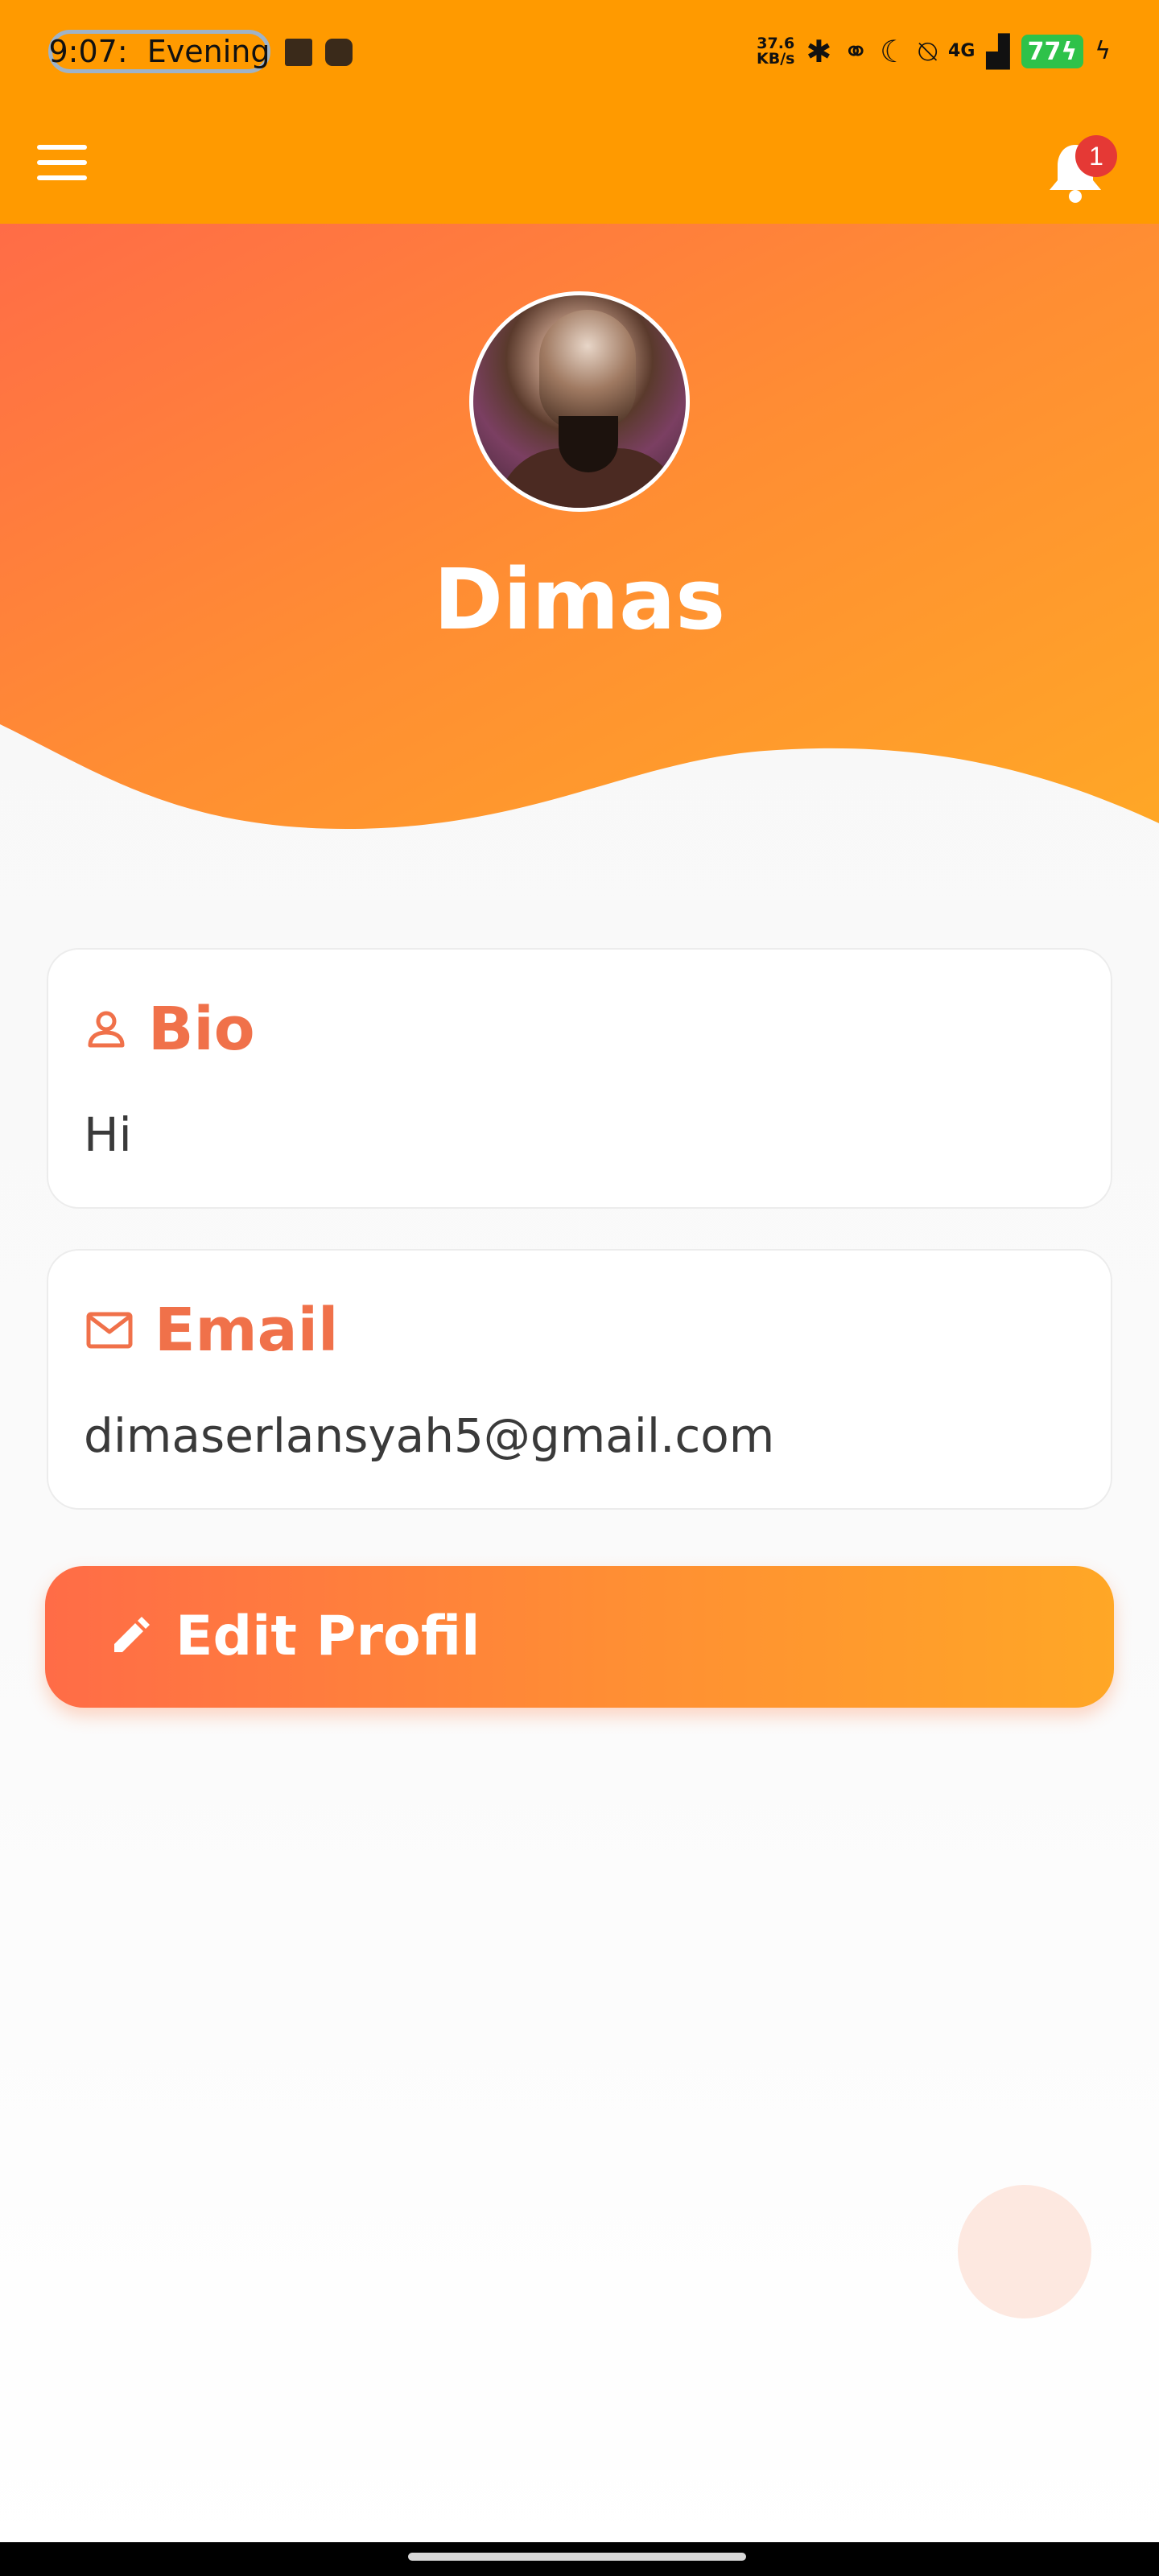 The width and height of the screenshot is (1159, 2576). Describe the element at coordinates (776, 59) in the screenshot. I see `net-speed-unit: KB/s` at that location.